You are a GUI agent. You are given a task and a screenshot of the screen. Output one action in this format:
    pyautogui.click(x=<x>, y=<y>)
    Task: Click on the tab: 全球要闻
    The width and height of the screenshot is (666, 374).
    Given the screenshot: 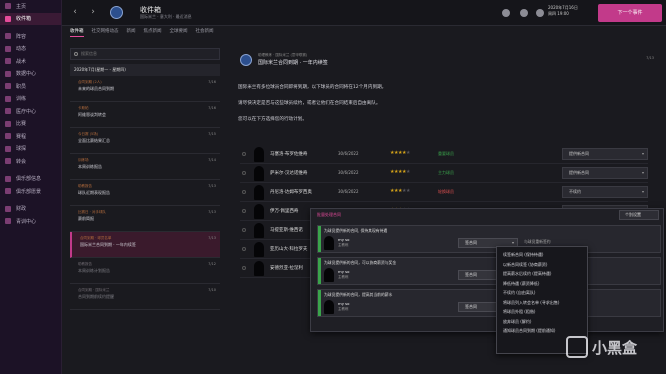 What is the action you would take?
    pyautogui.click(x=179, y=32)
    